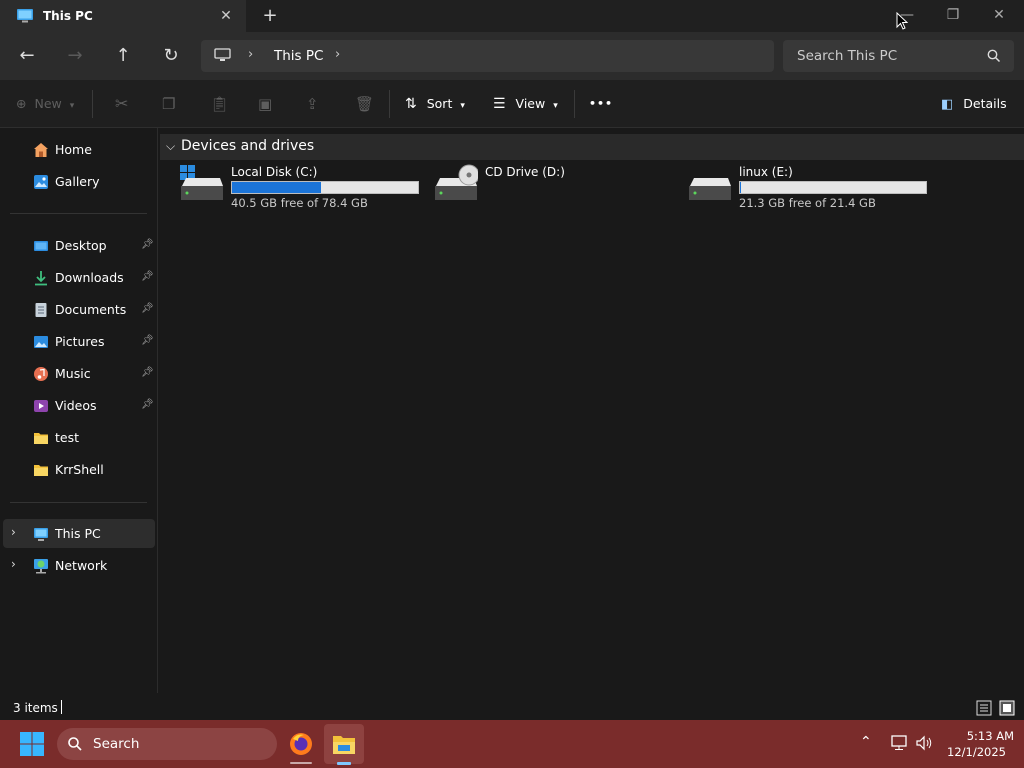 The width and height of the screenshot is (1024, 768). I want to click on tab-title: This PC, so click(68, 16).